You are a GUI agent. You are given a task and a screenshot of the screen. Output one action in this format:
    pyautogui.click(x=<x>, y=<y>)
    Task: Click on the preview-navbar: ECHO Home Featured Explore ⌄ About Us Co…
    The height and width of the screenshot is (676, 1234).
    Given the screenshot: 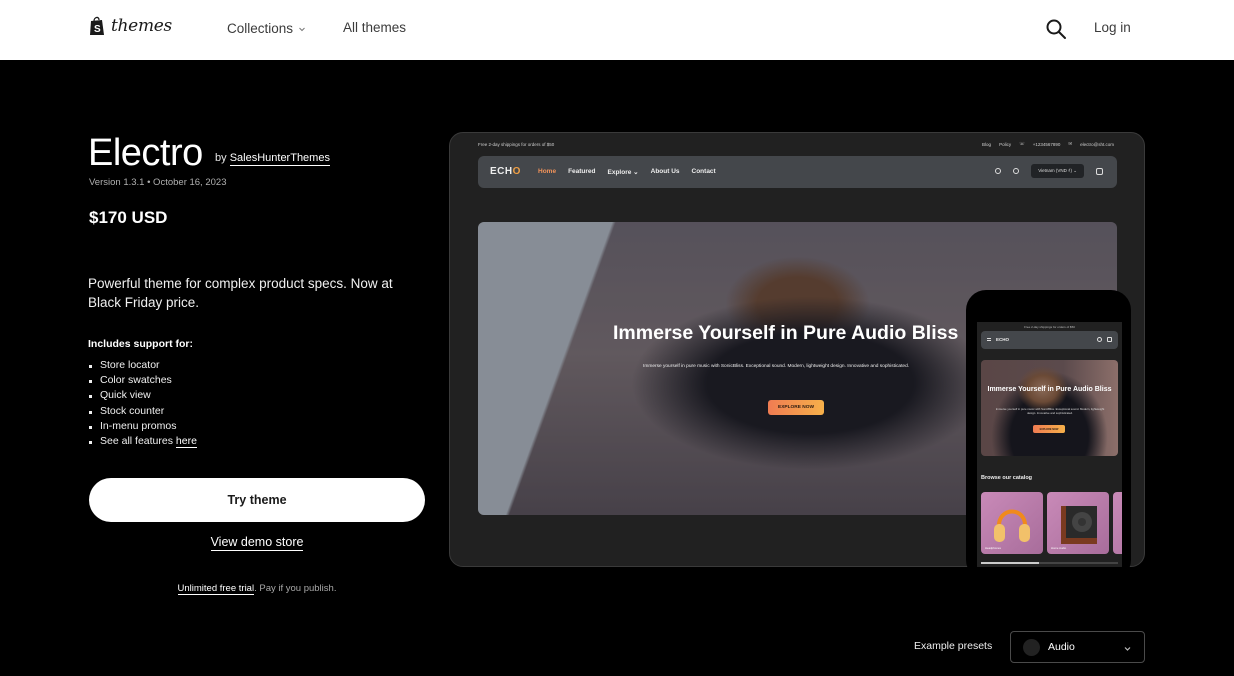 What is the action you would take?
    pyautogui.click(x=797, y=172)
    